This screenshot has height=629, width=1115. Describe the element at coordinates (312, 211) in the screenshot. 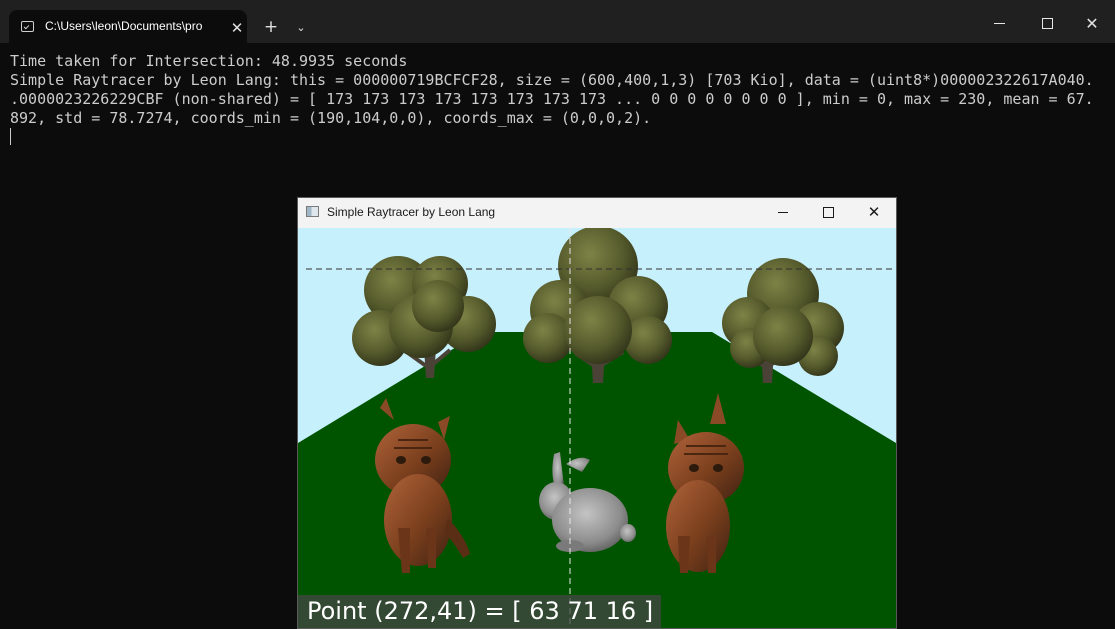

I see `window-icon` at that location.